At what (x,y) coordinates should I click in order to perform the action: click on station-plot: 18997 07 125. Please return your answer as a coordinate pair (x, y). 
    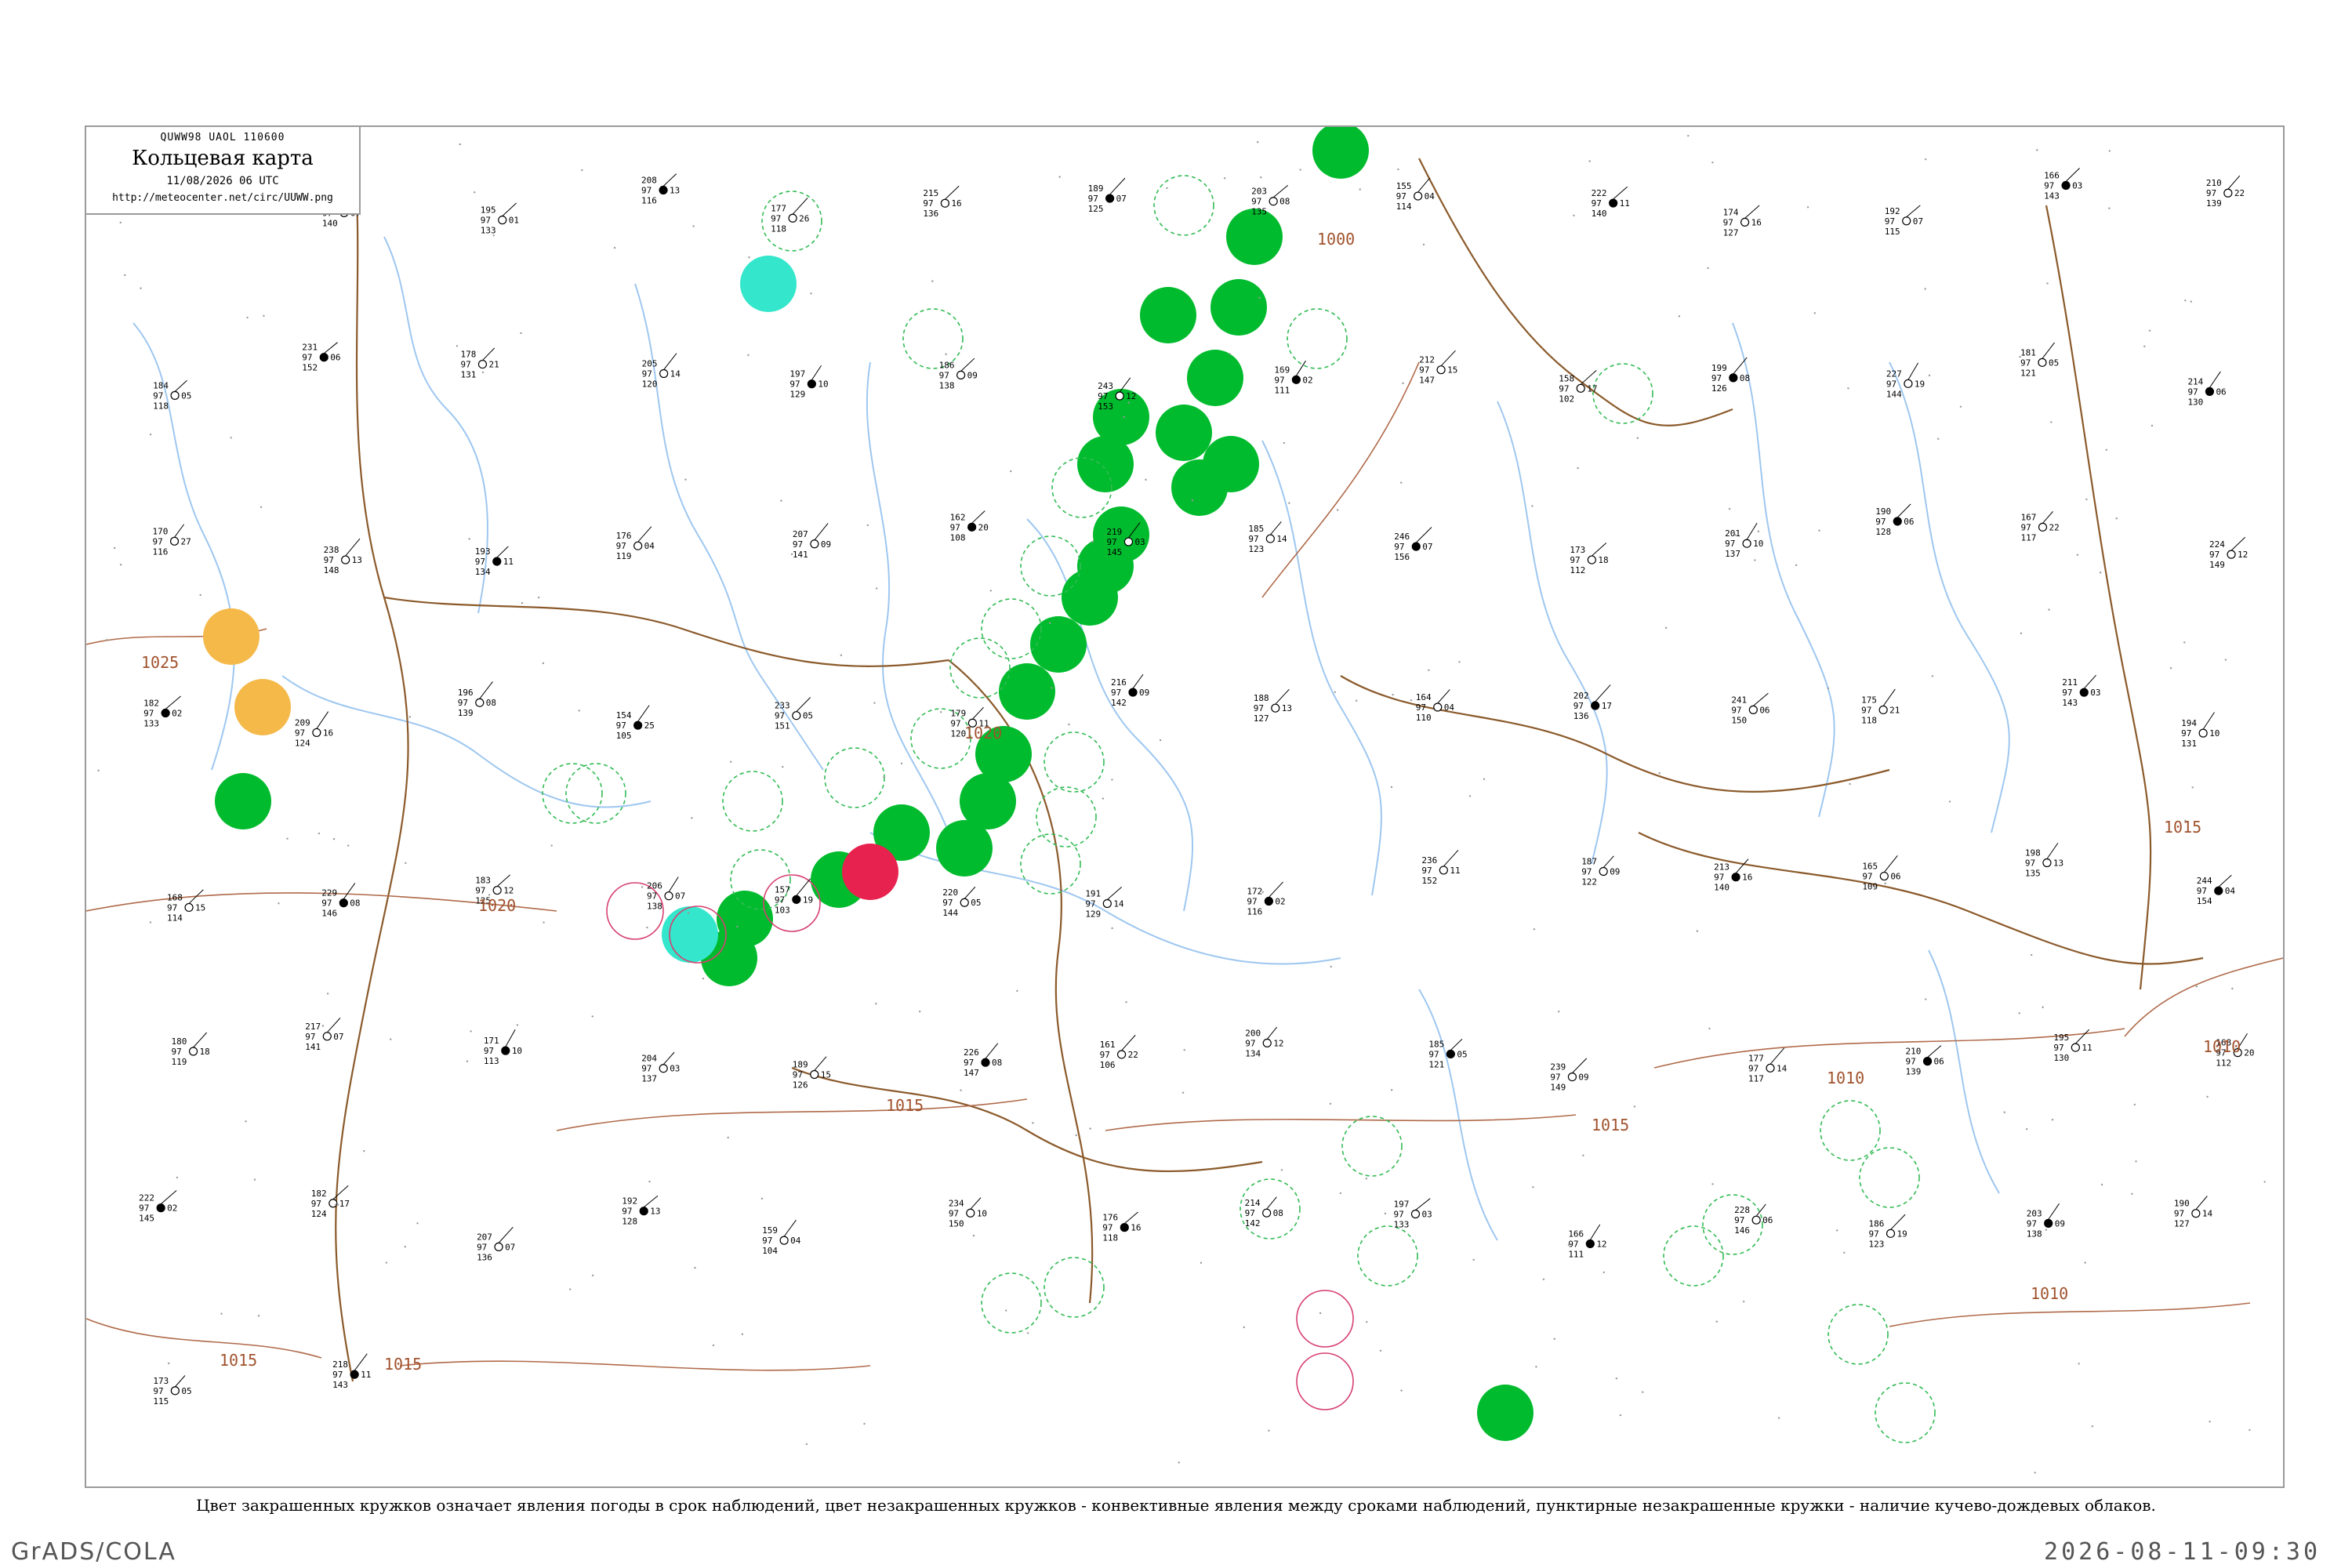
    Looking at the image, I should click on (1107, 195).